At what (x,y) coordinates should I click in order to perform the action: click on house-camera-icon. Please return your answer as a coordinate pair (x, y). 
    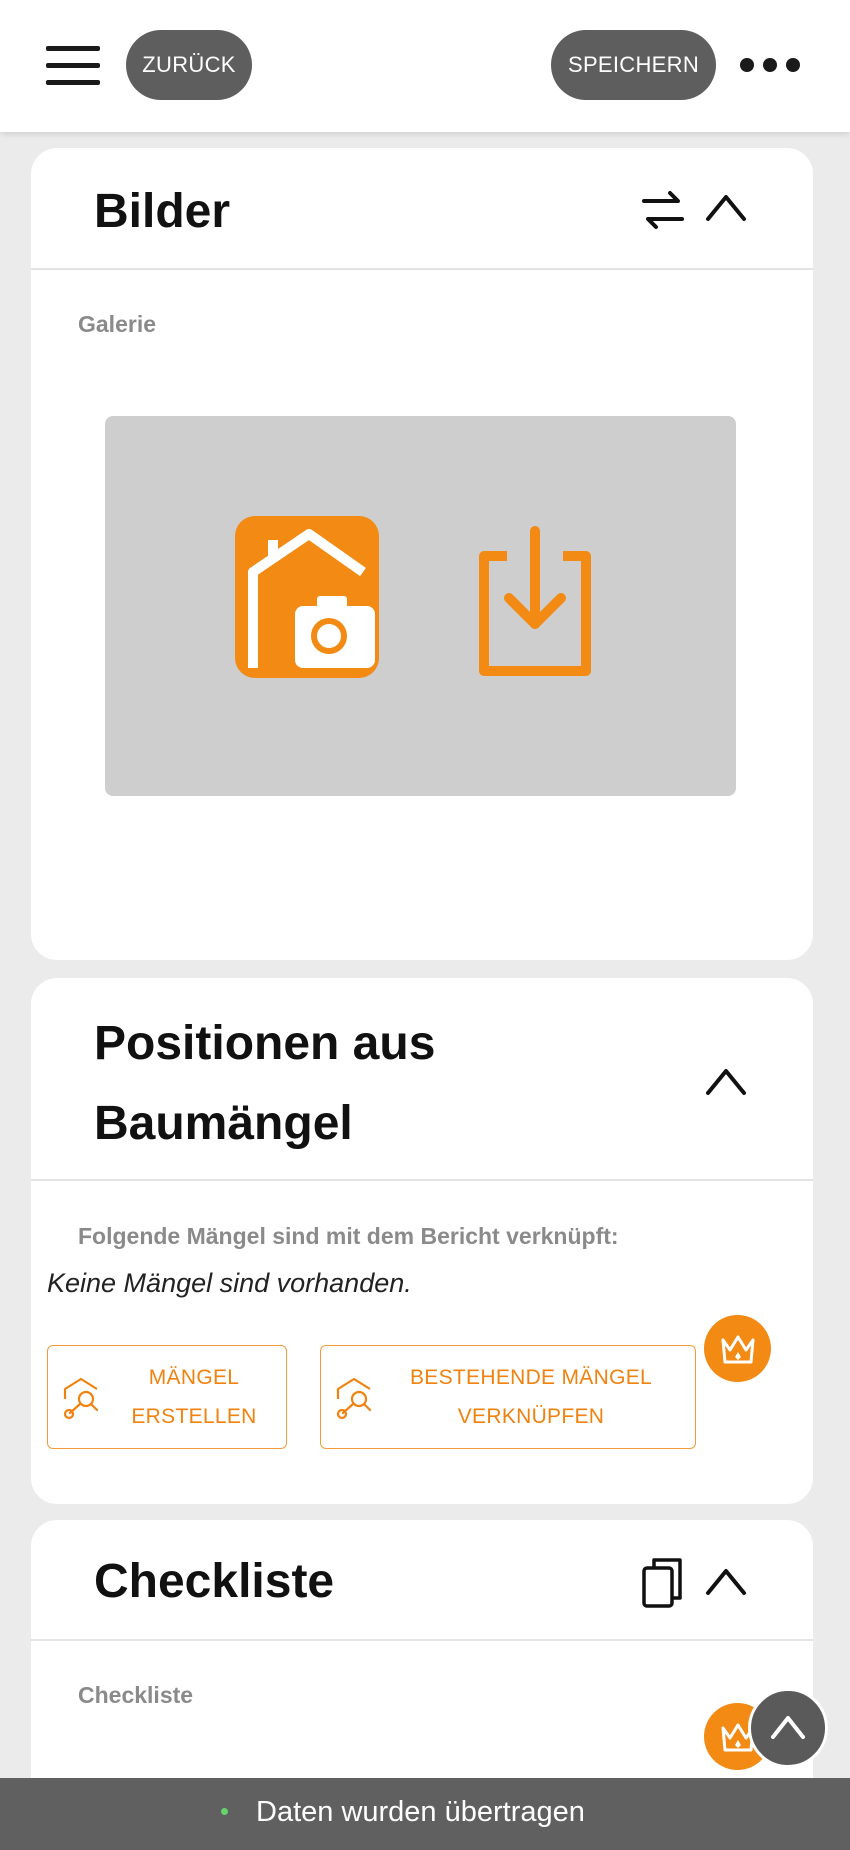
    Looking at the image, I should click on (307, 597).